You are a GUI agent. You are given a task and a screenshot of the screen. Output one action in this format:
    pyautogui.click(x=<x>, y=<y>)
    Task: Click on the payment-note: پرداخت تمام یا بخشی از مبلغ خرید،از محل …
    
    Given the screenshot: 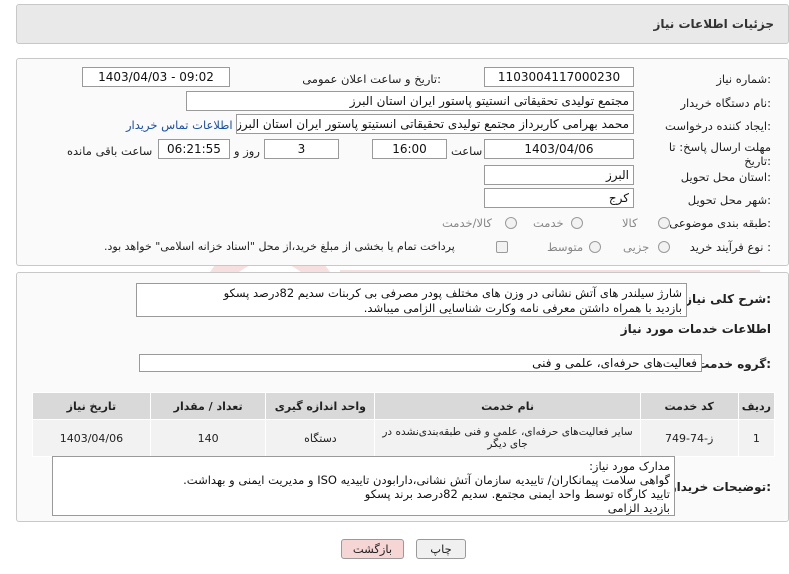 What is the action you would take?
    pyautogui.click(x=279, y=246)
    